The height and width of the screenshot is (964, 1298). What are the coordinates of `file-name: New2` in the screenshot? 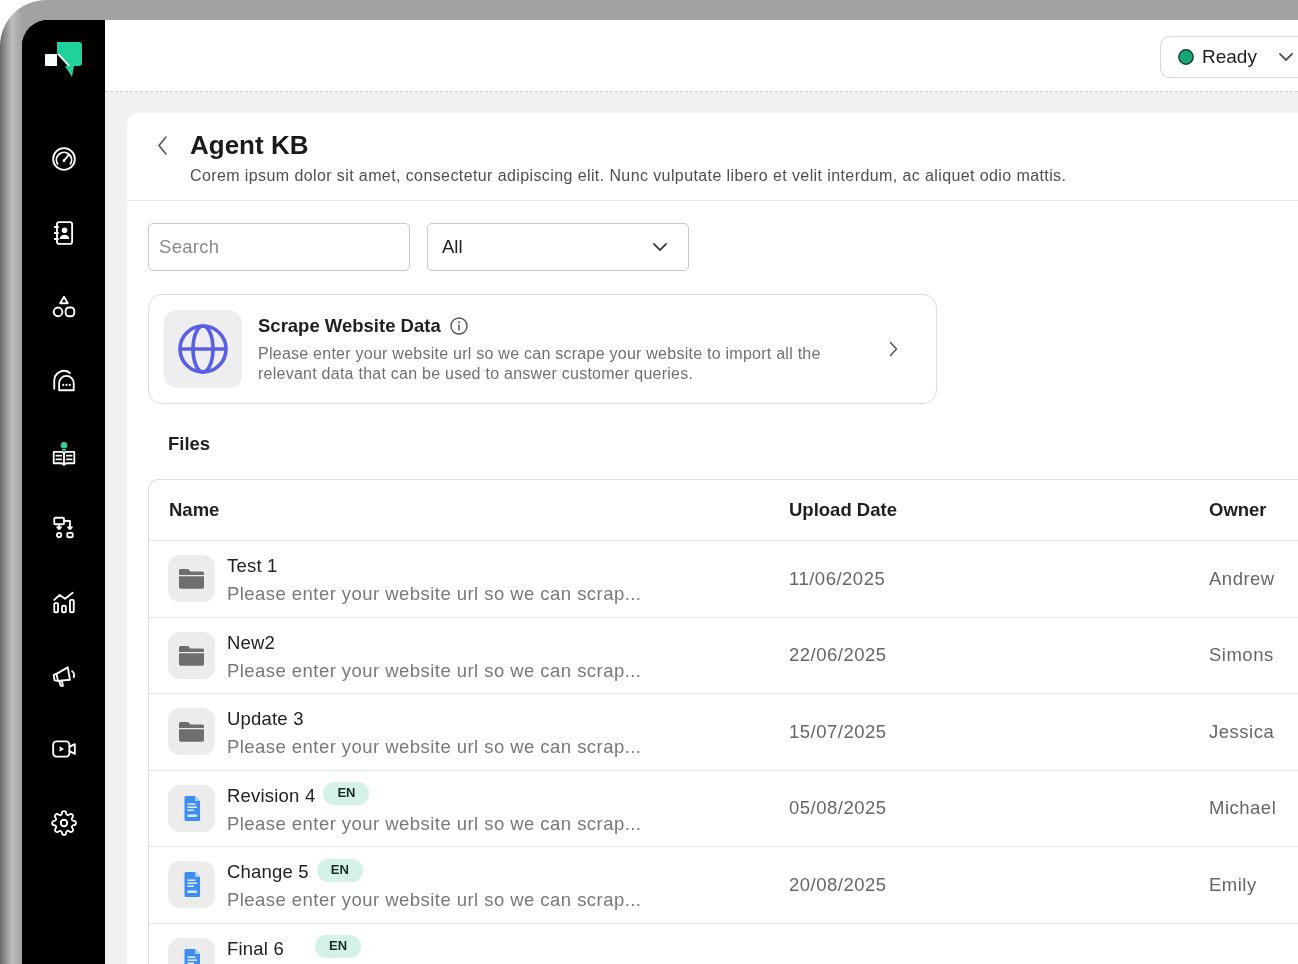 It's located at (251, 642).